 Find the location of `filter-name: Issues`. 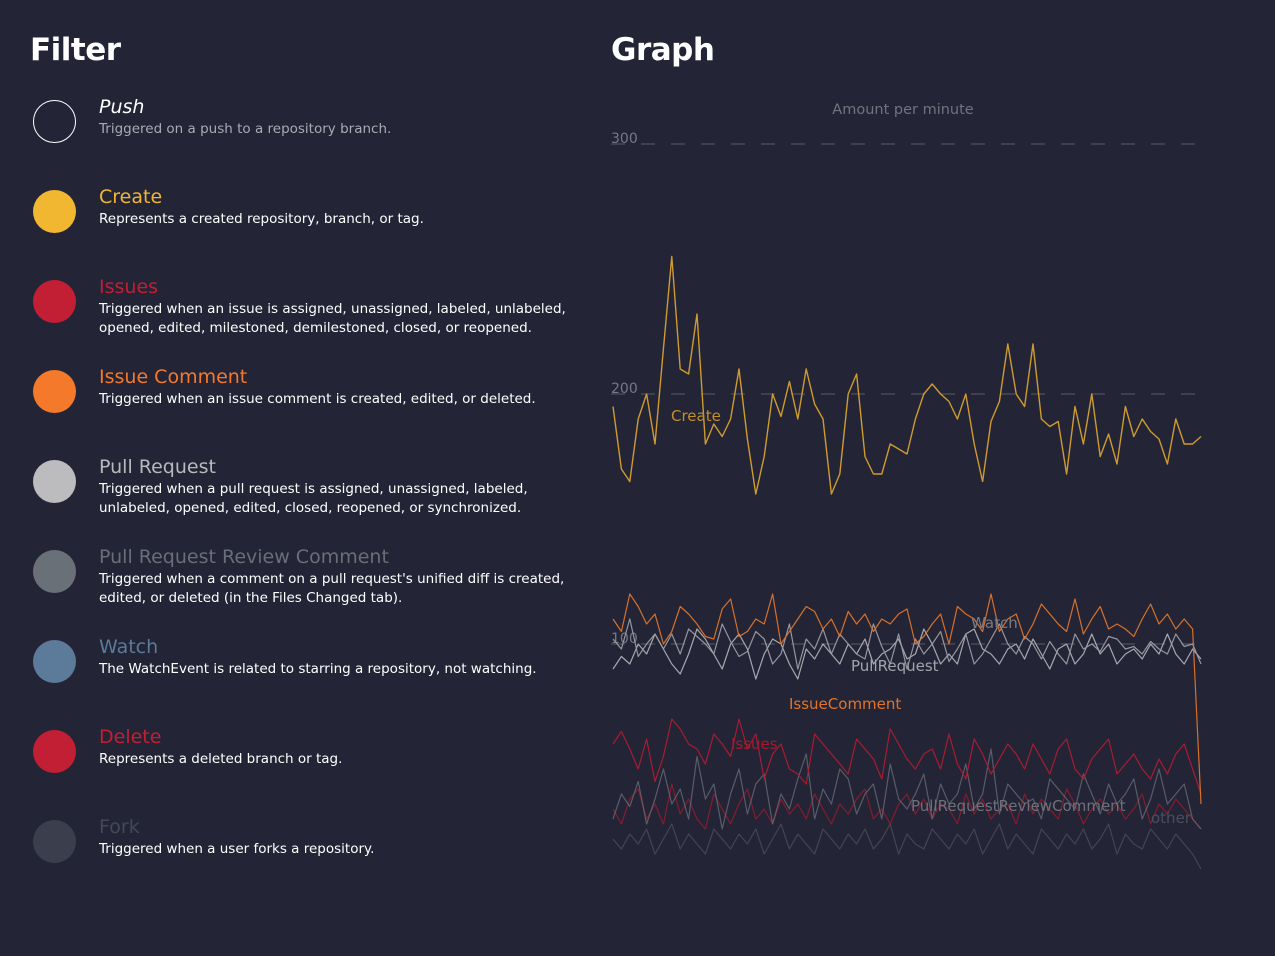

filter-name: Issues is located at coordinates (129, 287).